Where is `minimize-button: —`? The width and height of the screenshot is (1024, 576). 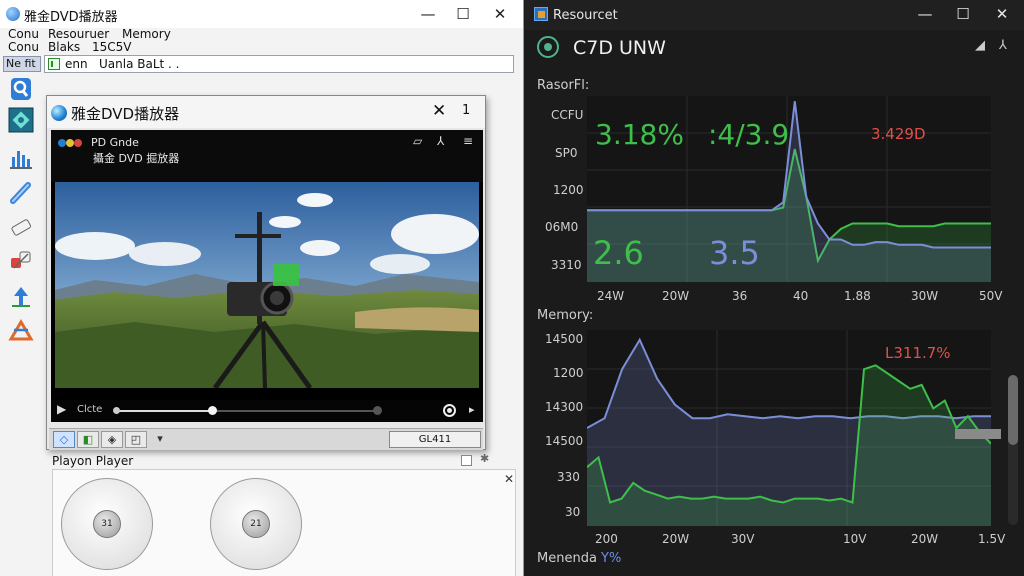
minimize-button: — is located at coordinates (428, 14).